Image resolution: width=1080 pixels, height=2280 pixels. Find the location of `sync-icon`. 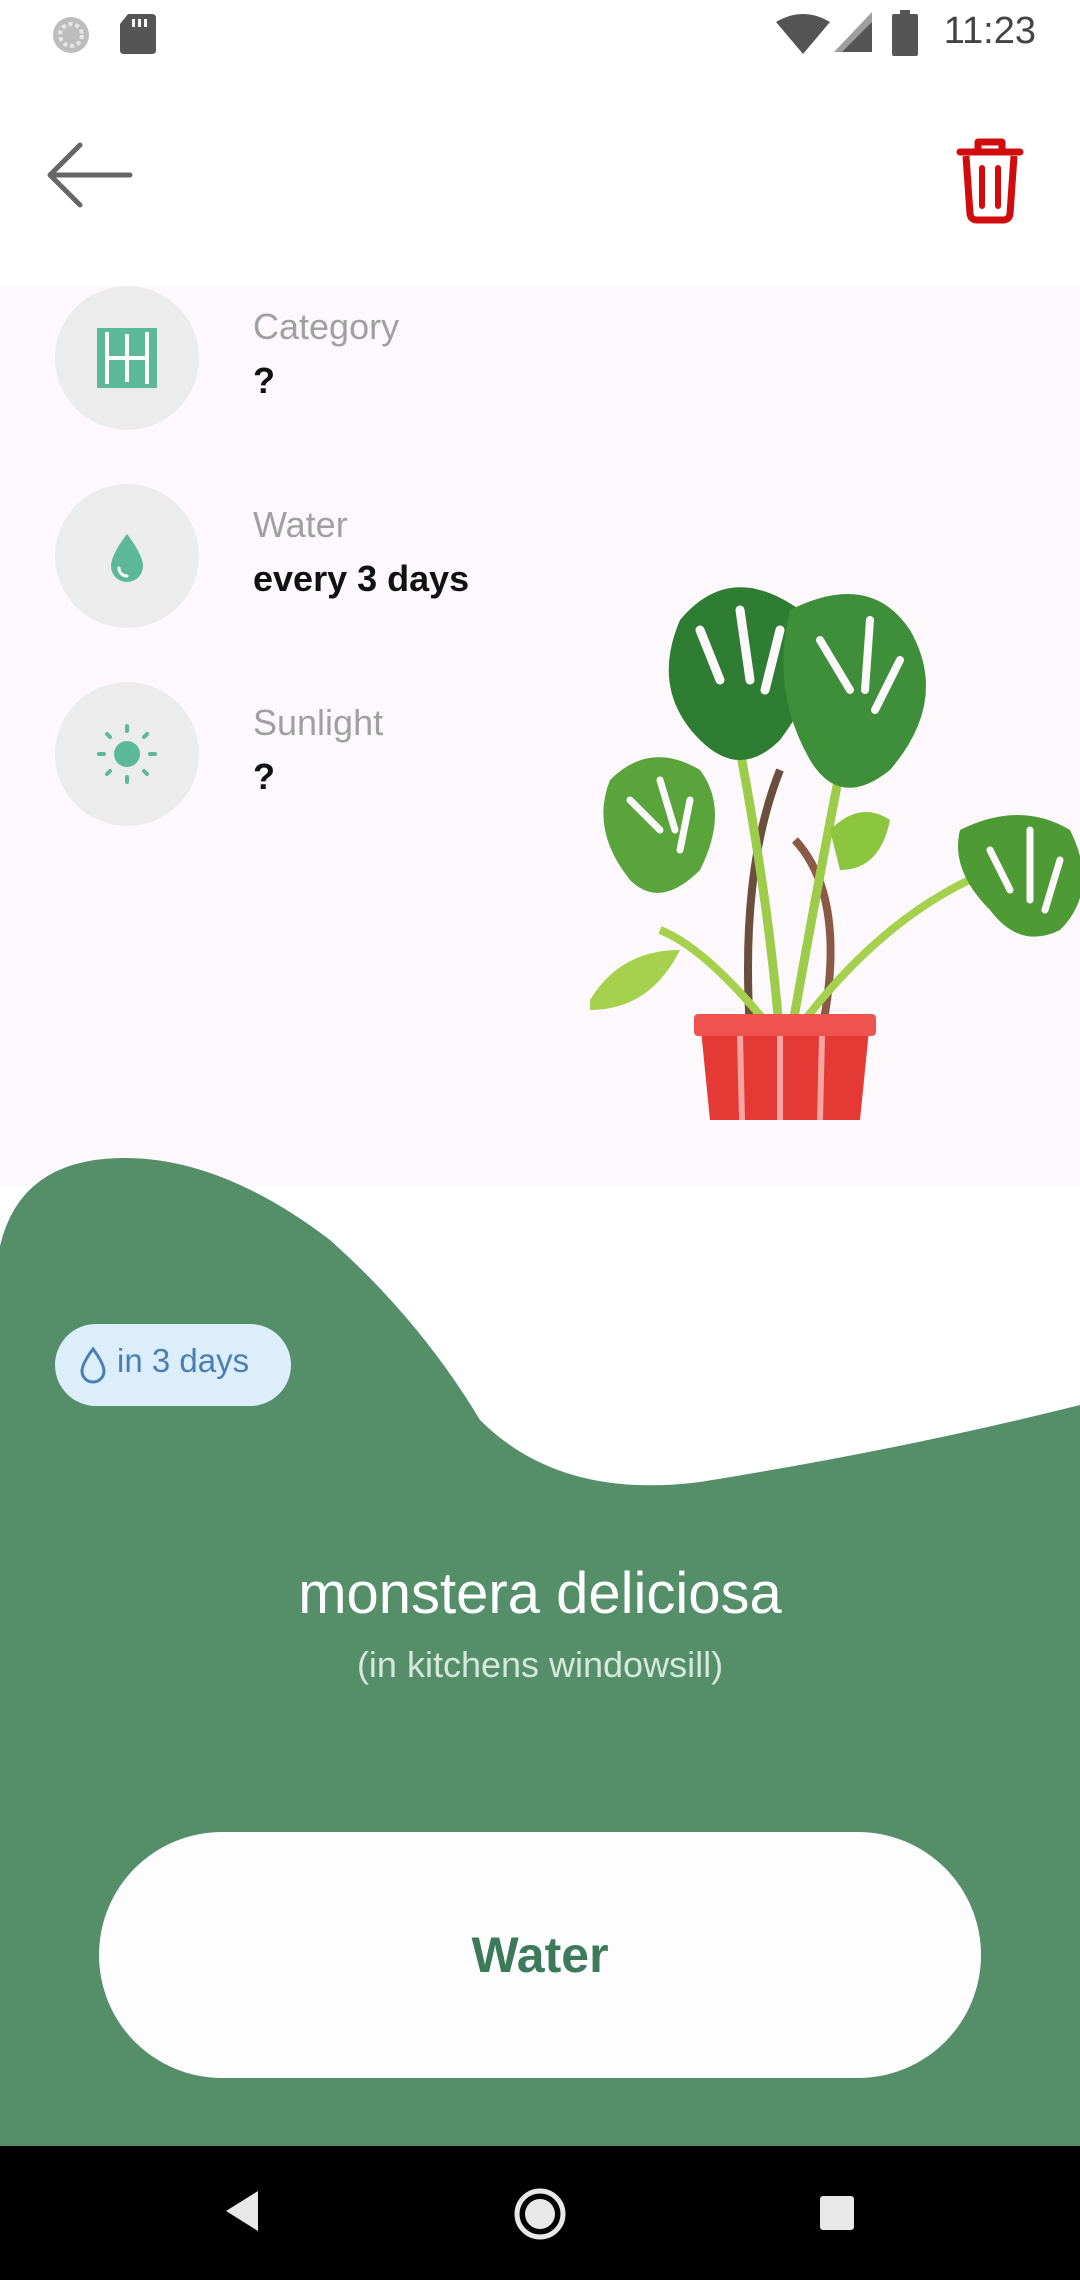

sync-icon is located at coordinates (71, 35).